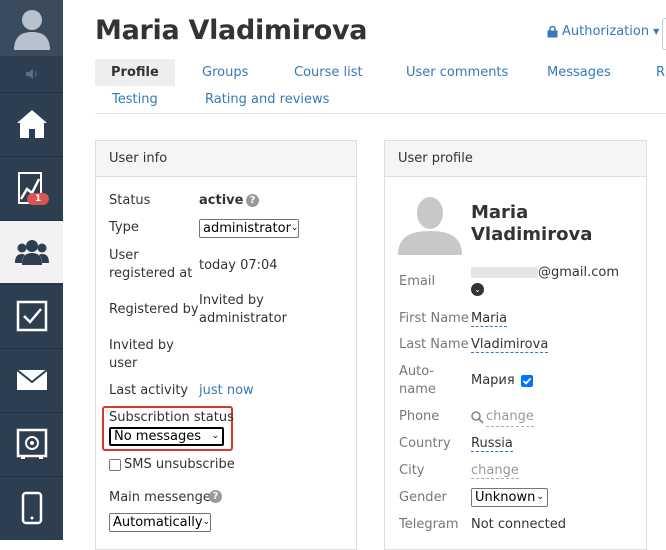  I want to click on tab-ri: Ri, so click(653, 72).